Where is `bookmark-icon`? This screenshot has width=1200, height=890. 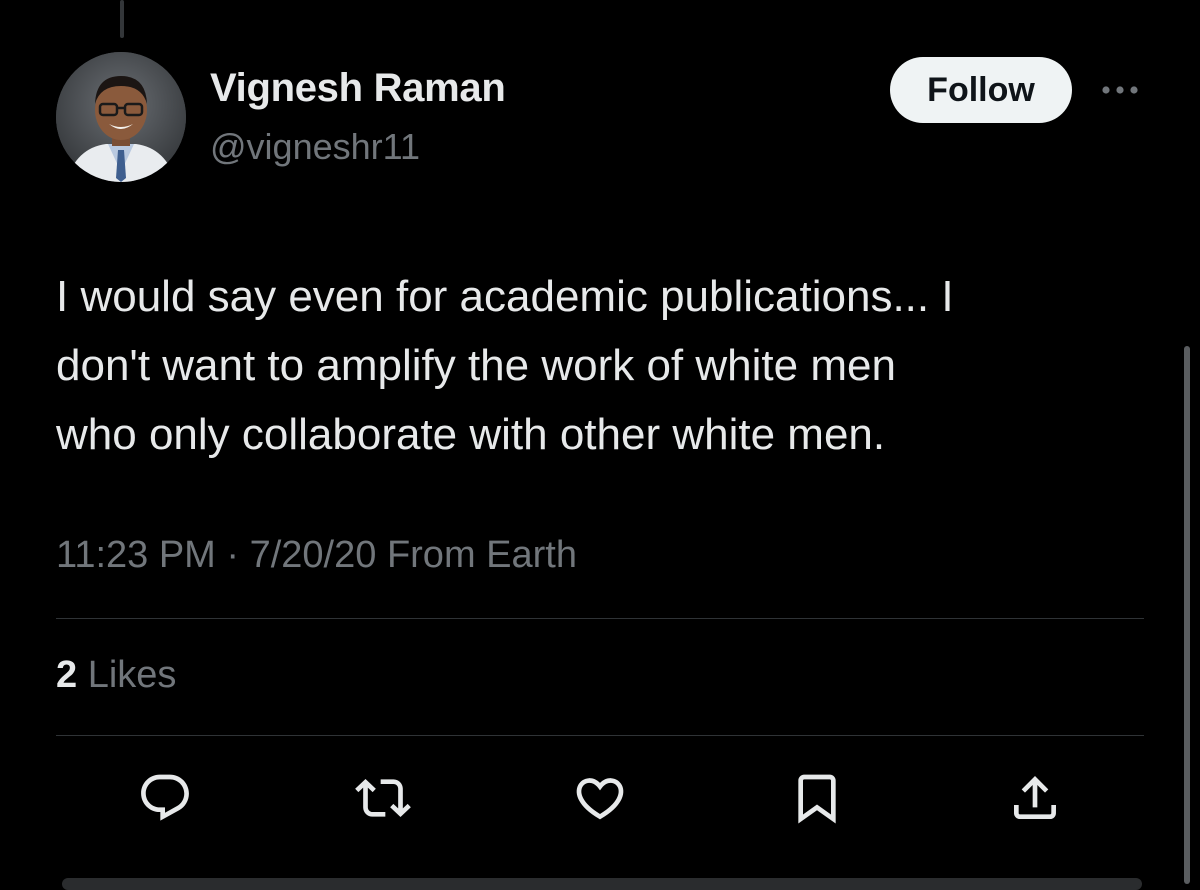
bookmark-icon is located at coordinates (817, 799).